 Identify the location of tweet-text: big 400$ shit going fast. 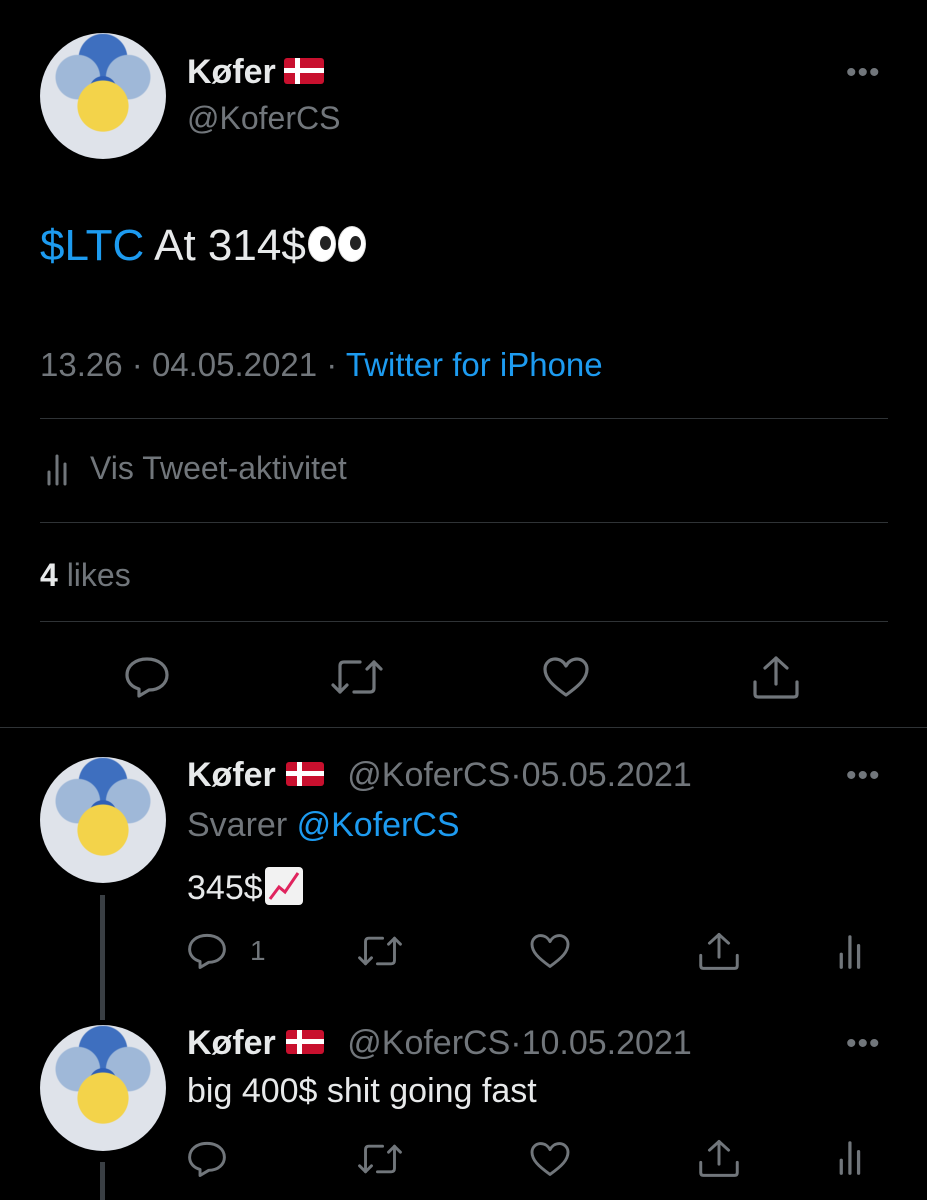
(362, 1091).